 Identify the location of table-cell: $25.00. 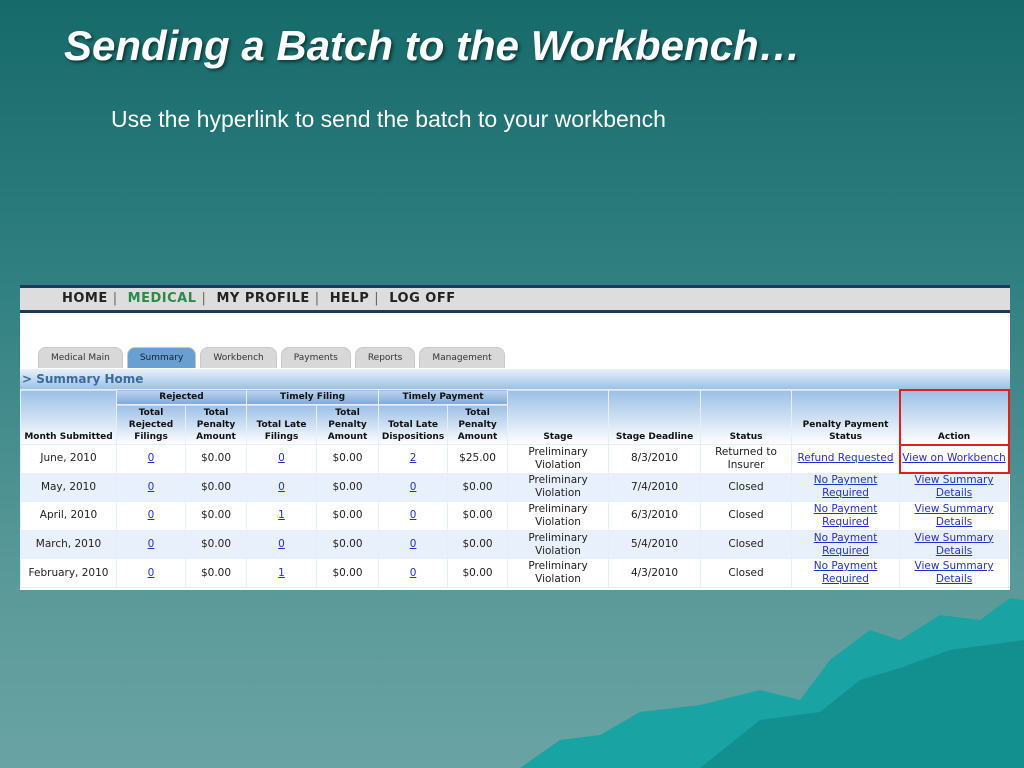
(478, 459).